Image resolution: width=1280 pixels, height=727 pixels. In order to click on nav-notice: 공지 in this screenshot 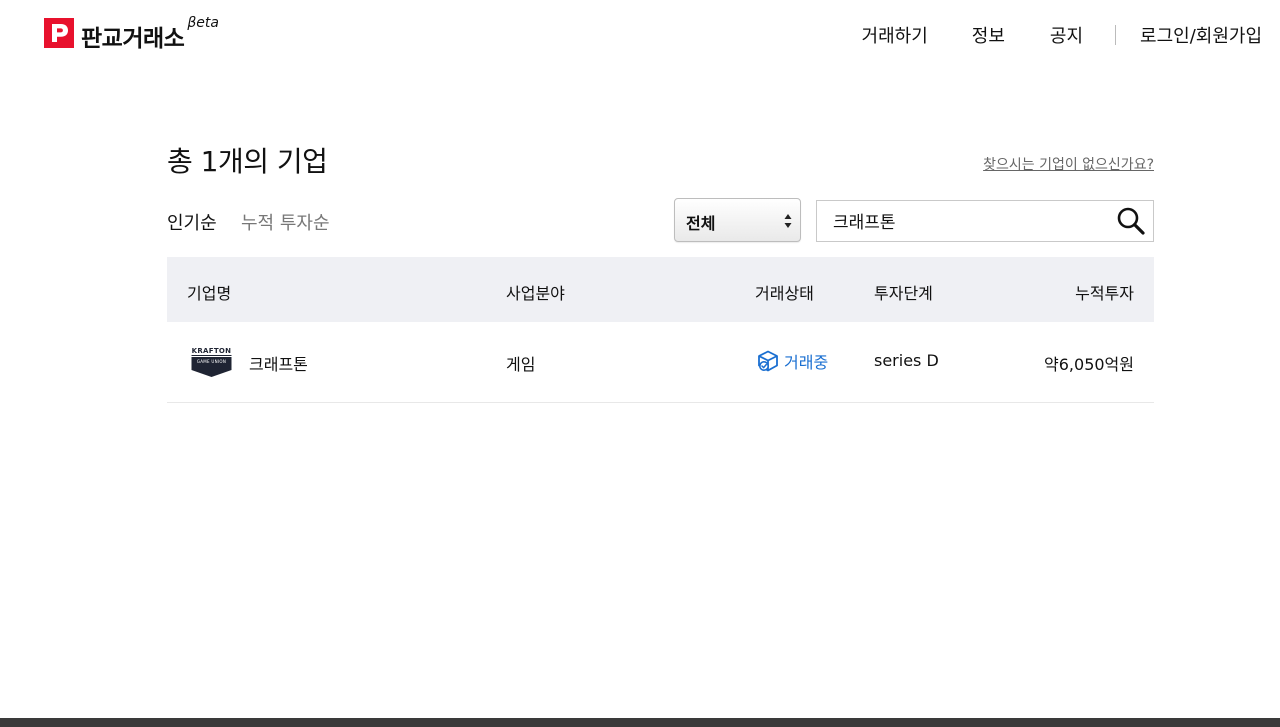, I will do `click(1066, 35)`.